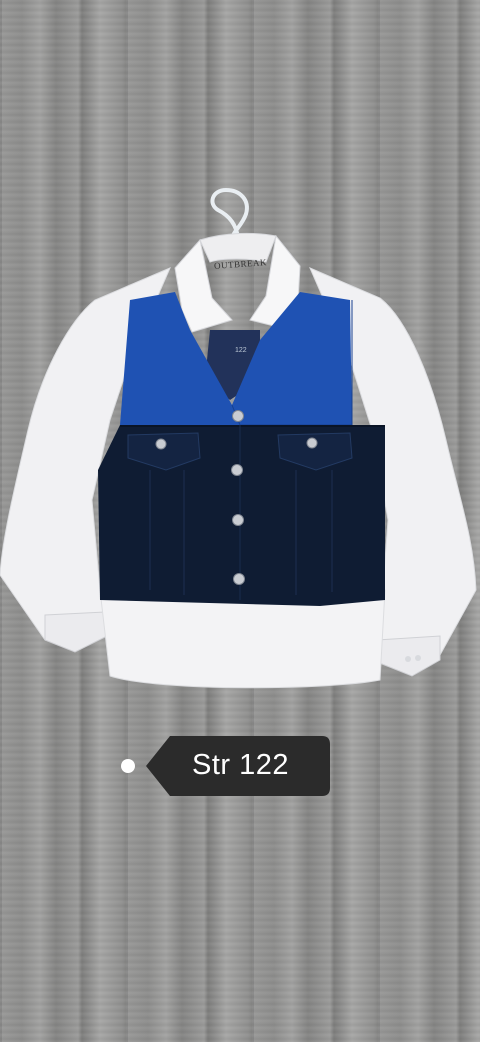  Describe the element at coordinates (241, 350) in the screenshot. I see `inner-size-label: 122` at that location.